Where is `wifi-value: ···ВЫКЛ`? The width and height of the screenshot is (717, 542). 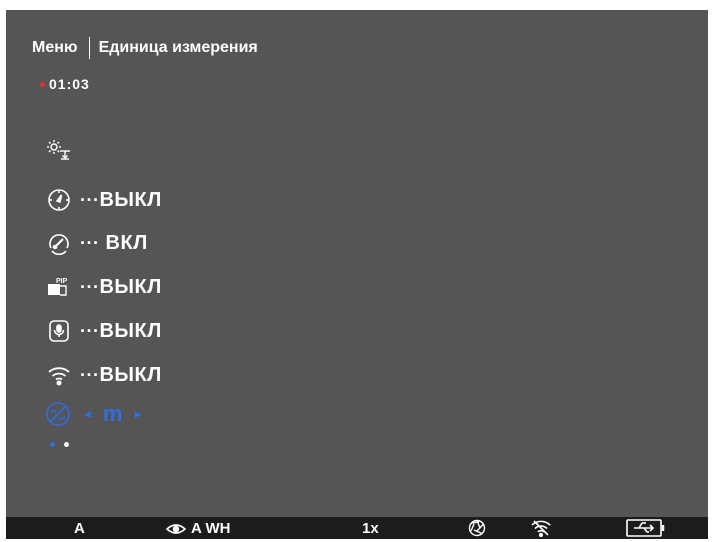
wifi-value: ···ВЫКЛ is located at coordinates (121, 374).